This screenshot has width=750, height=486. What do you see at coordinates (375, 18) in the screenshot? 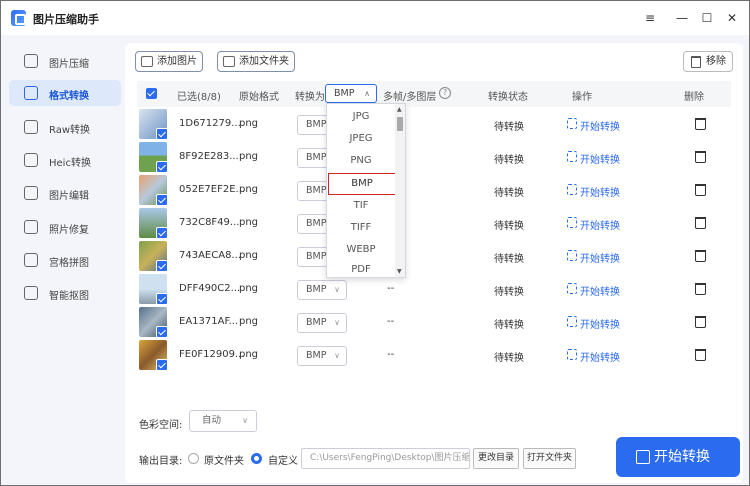
I see `title-bar: 图片压缩助手 ≡ — ☐ ✕` at bounding box center [375, 18].